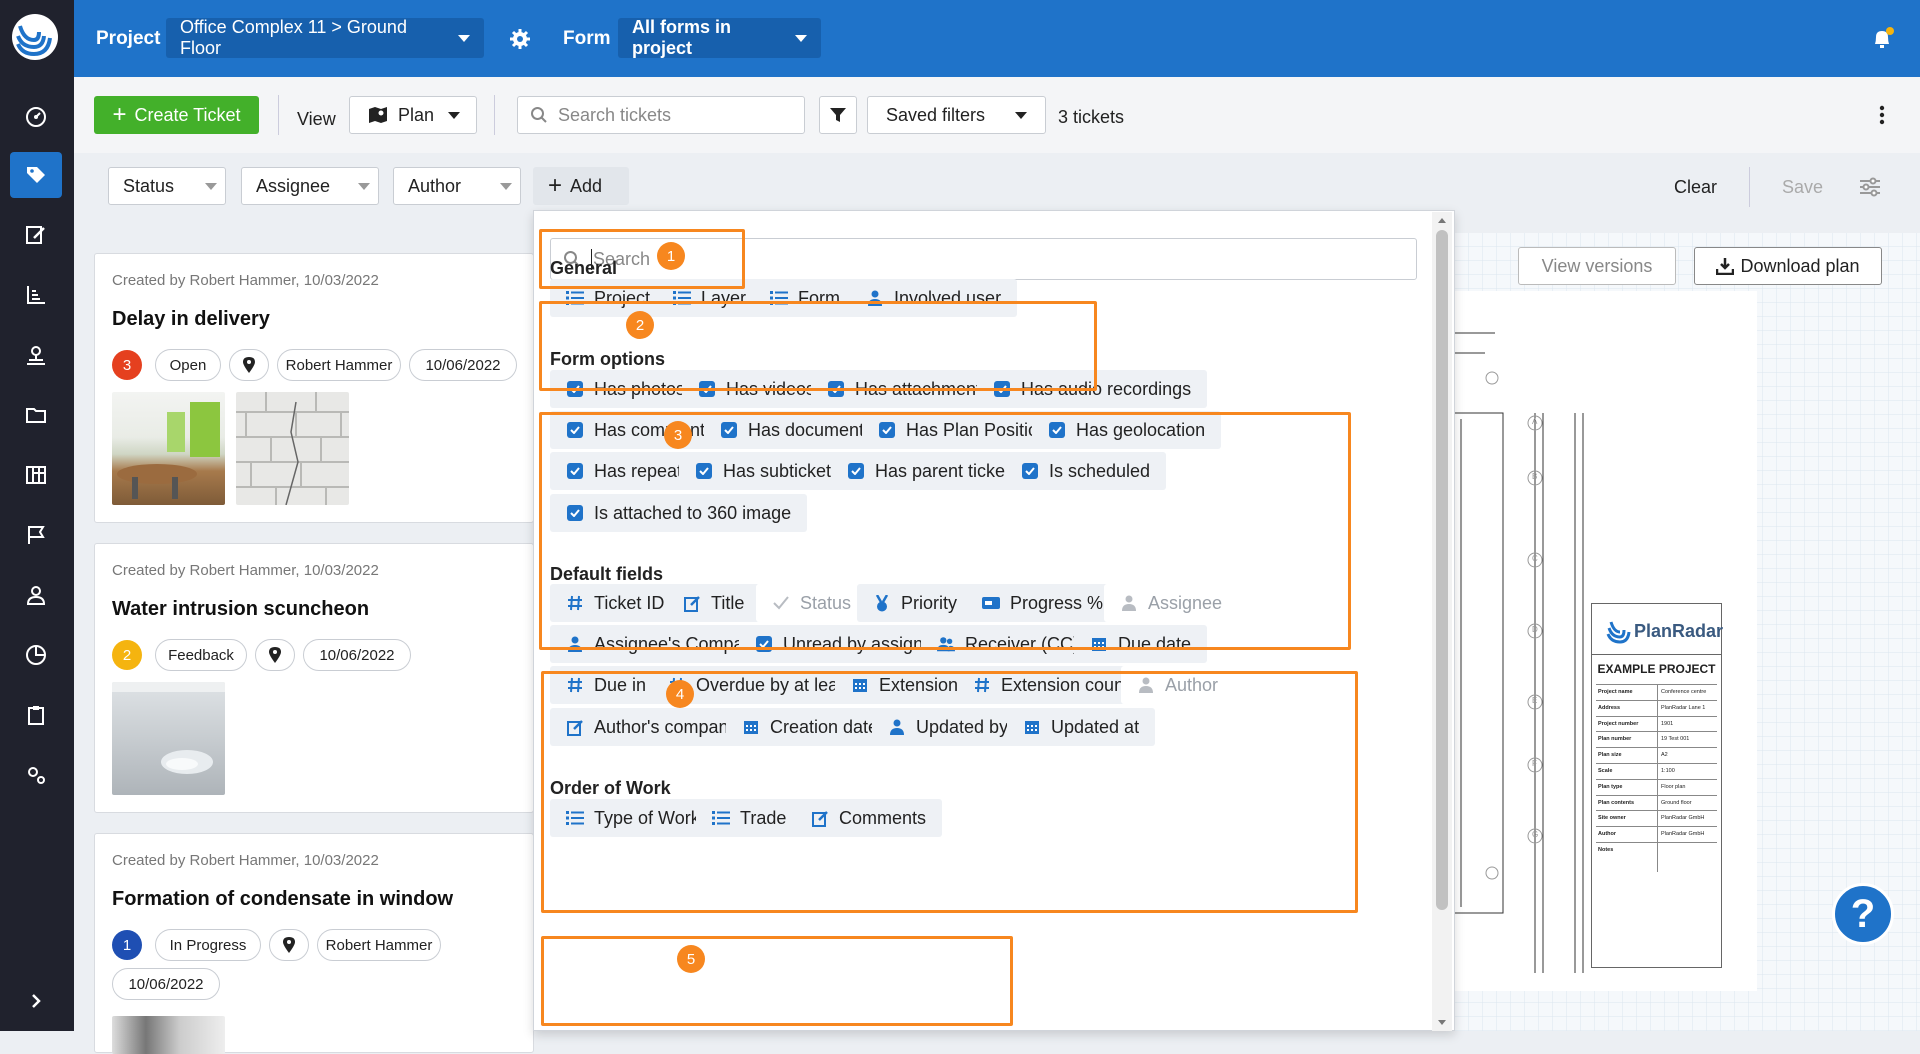 This screenshot has height=1054, width=1920. I want to click on plans-icon, so click(36, 475).